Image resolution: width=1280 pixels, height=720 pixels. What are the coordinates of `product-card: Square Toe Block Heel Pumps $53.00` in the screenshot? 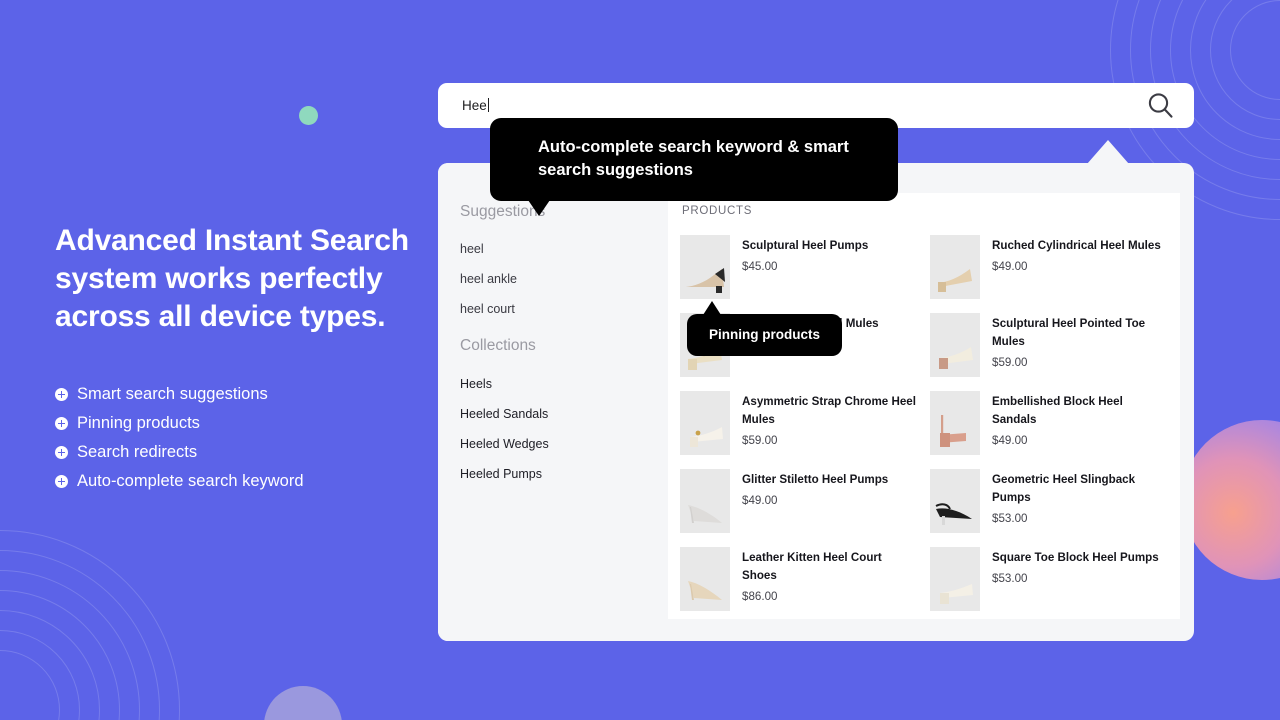 It's located at (1052, 581).